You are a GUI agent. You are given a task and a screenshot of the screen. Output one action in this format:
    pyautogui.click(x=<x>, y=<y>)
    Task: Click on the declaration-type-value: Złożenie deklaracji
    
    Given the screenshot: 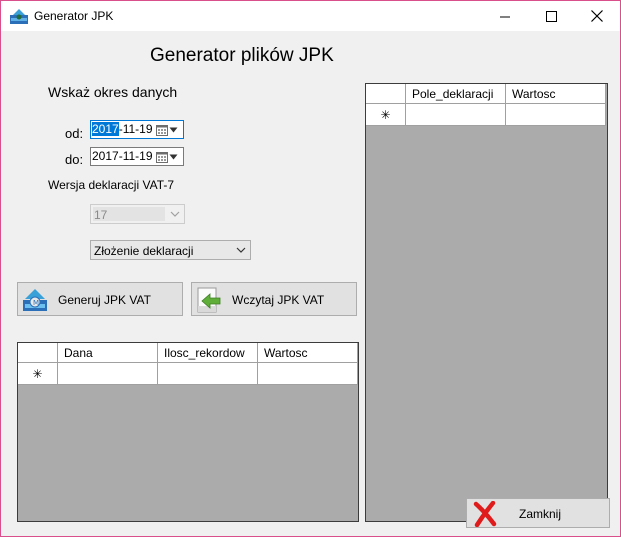 What is the action you would take?
    pyautogui.click(x=144, y=251)
    